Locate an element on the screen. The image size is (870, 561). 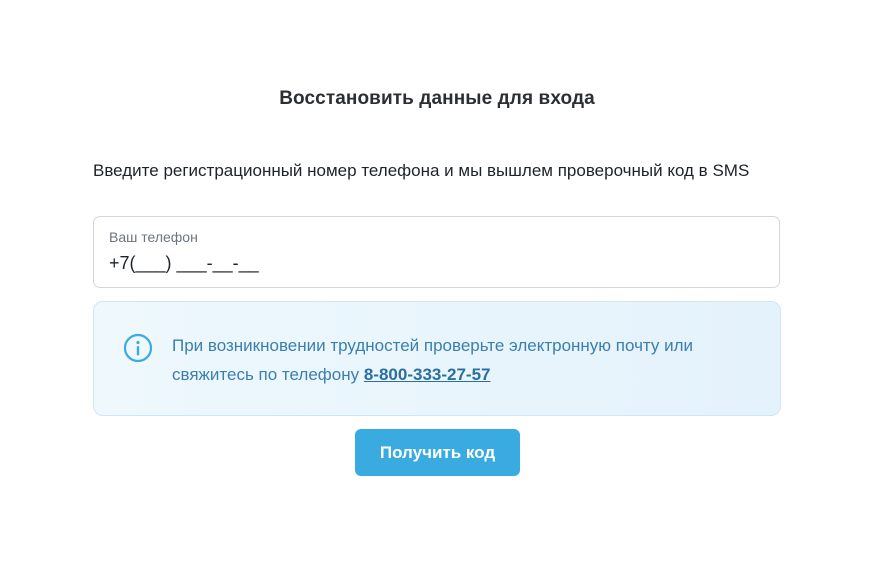
phone-field-label: Ваш телефон is located at coordinates (153, 237).